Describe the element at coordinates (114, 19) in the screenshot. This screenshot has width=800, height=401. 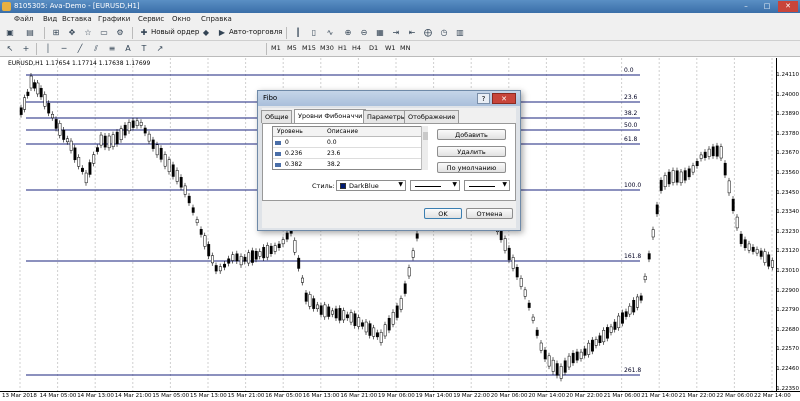
I see `menu-charts: Графики` at that location.